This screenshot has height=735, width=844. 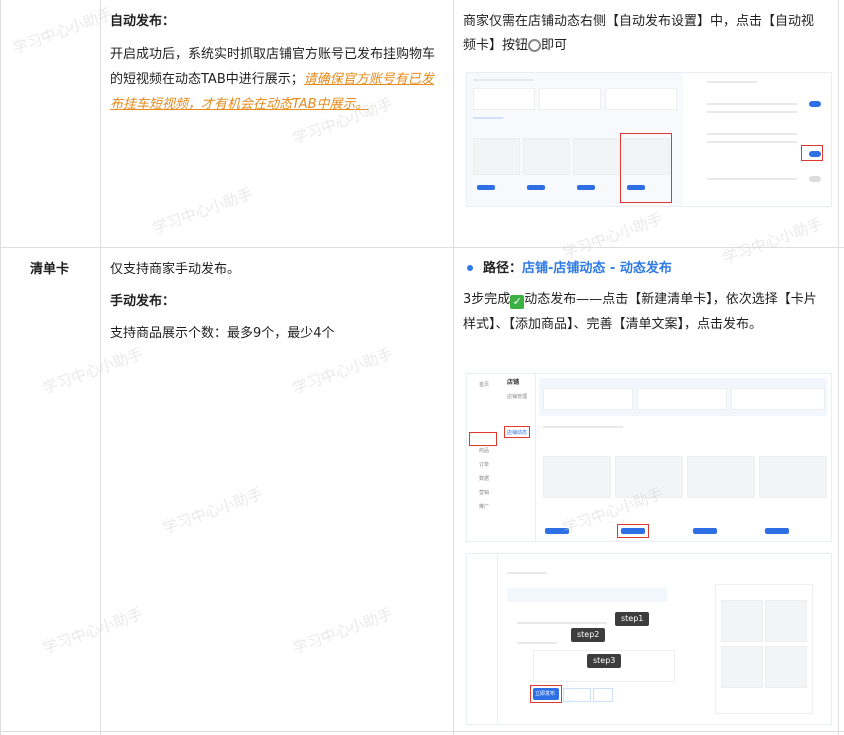 What do you see at coordinates (143, 21) in the screenshot?
I see `auto-publish-heading: 自动发布：` at bounding box center [143, 21].